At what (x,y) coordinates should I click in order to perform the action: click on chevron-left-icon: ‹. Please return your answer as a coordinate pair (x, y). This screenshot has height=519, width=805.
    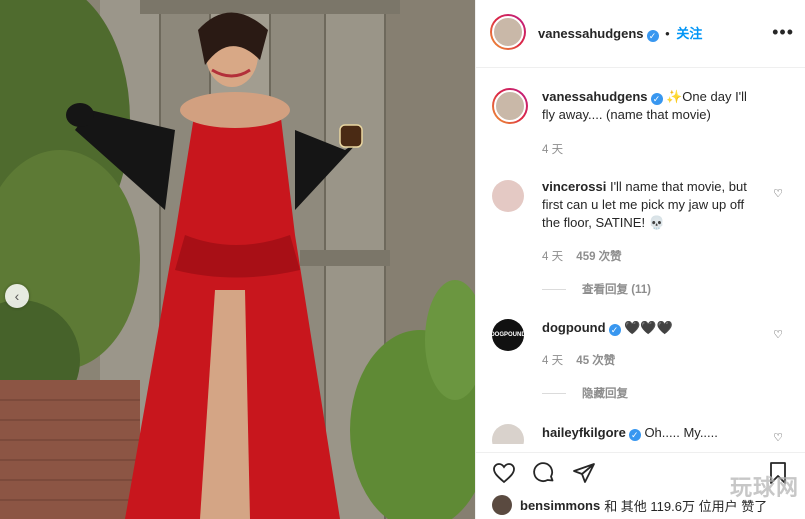
    Looking at the image, I should click on (17, 296).